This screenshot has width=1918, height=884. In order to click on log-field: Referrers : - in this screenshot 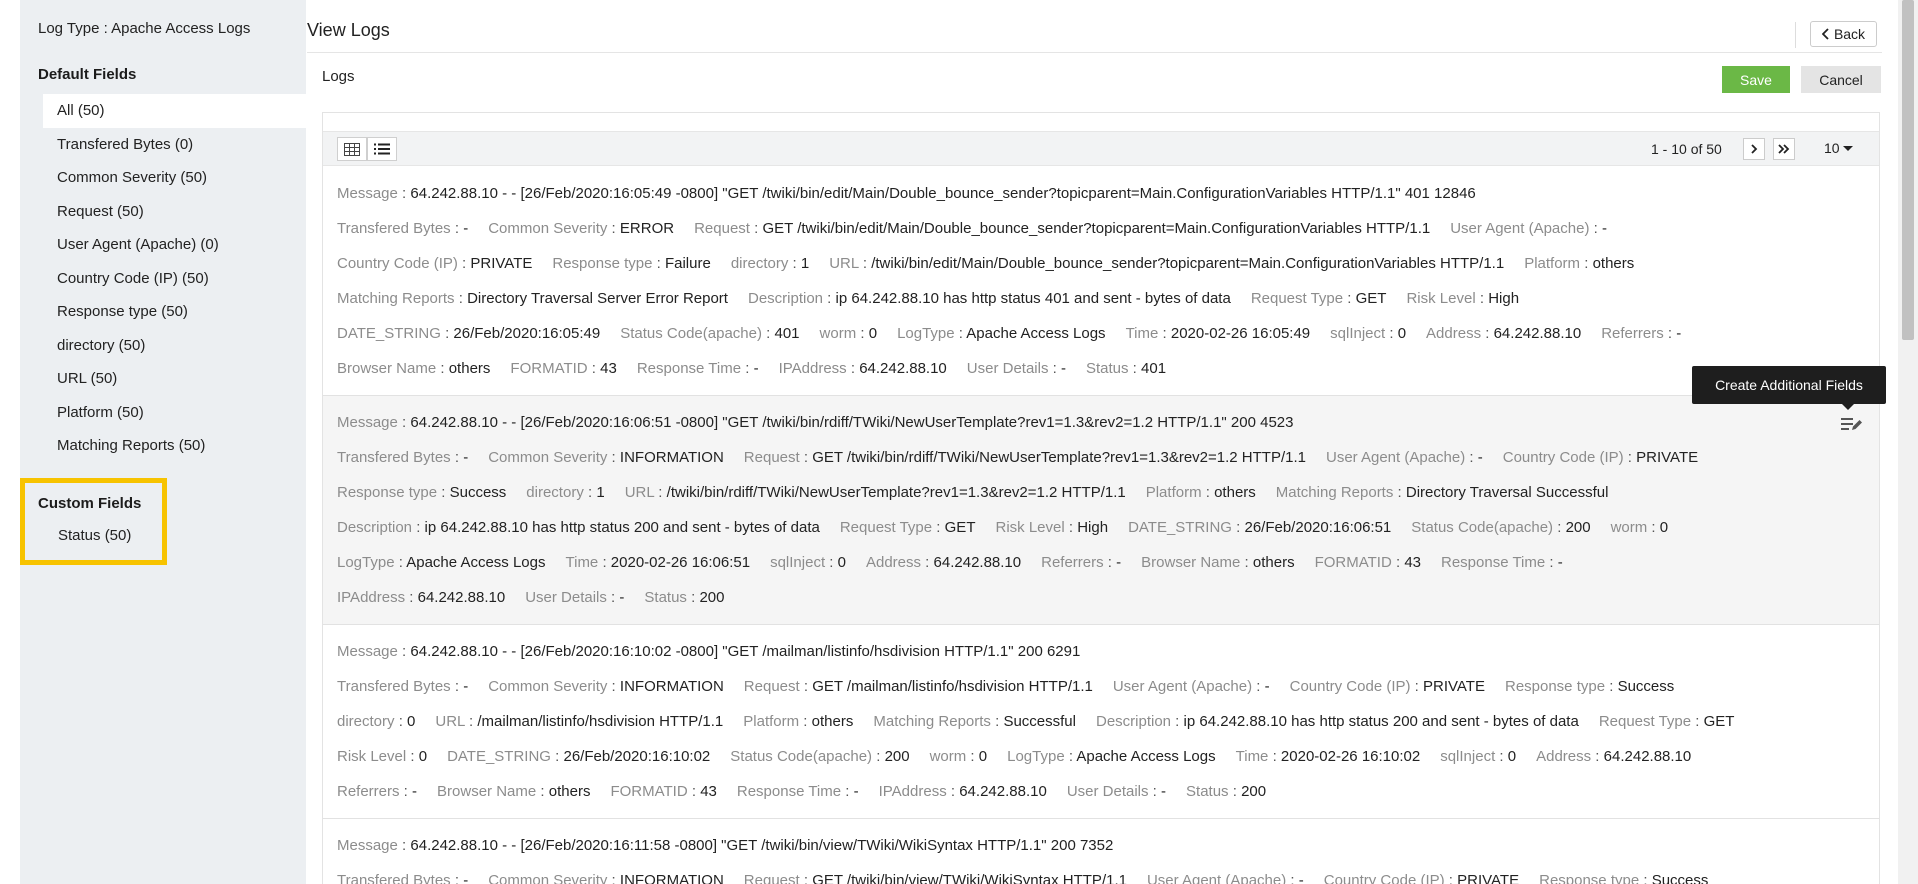, I will do `click(1641, 333)`.